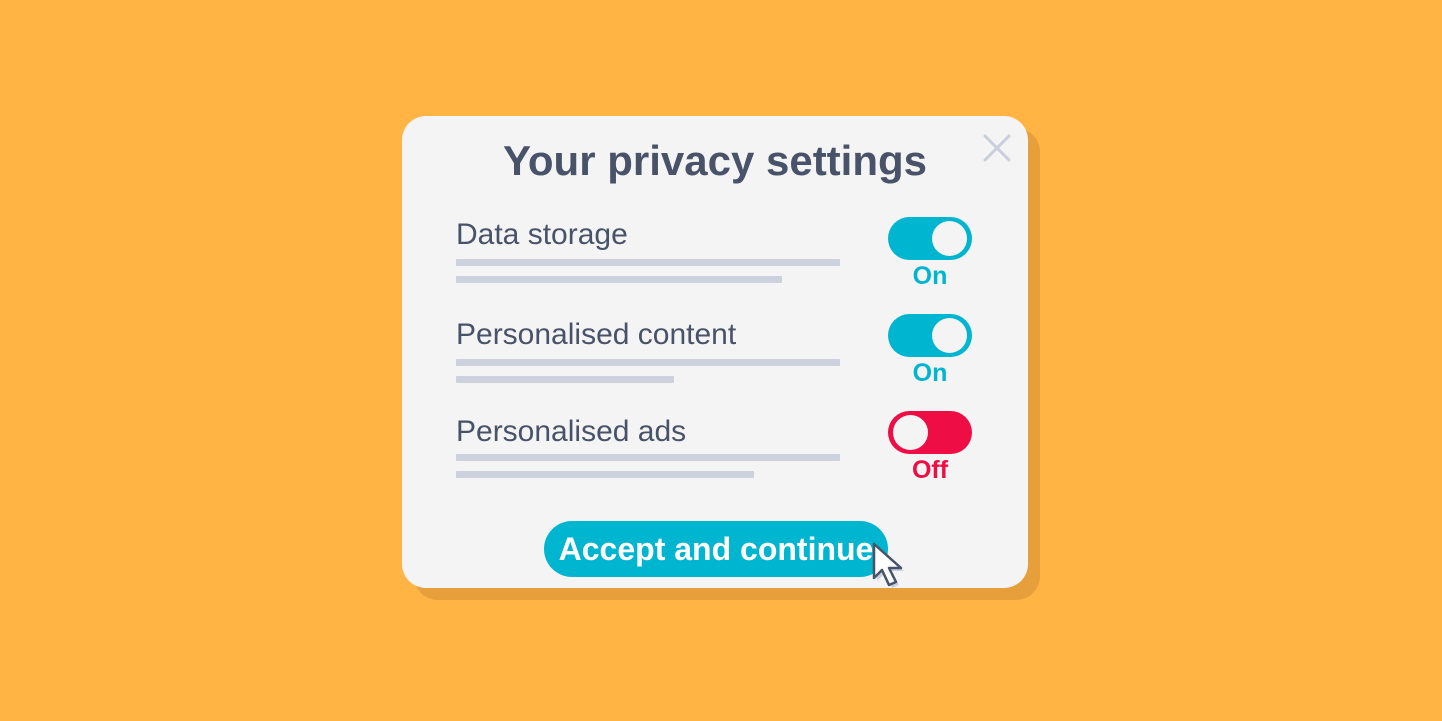 Image resolution: width=1442 pixels, height=721 pixels. I want to click on toggle-state-personalised-ads: Off, so click(930, 470).